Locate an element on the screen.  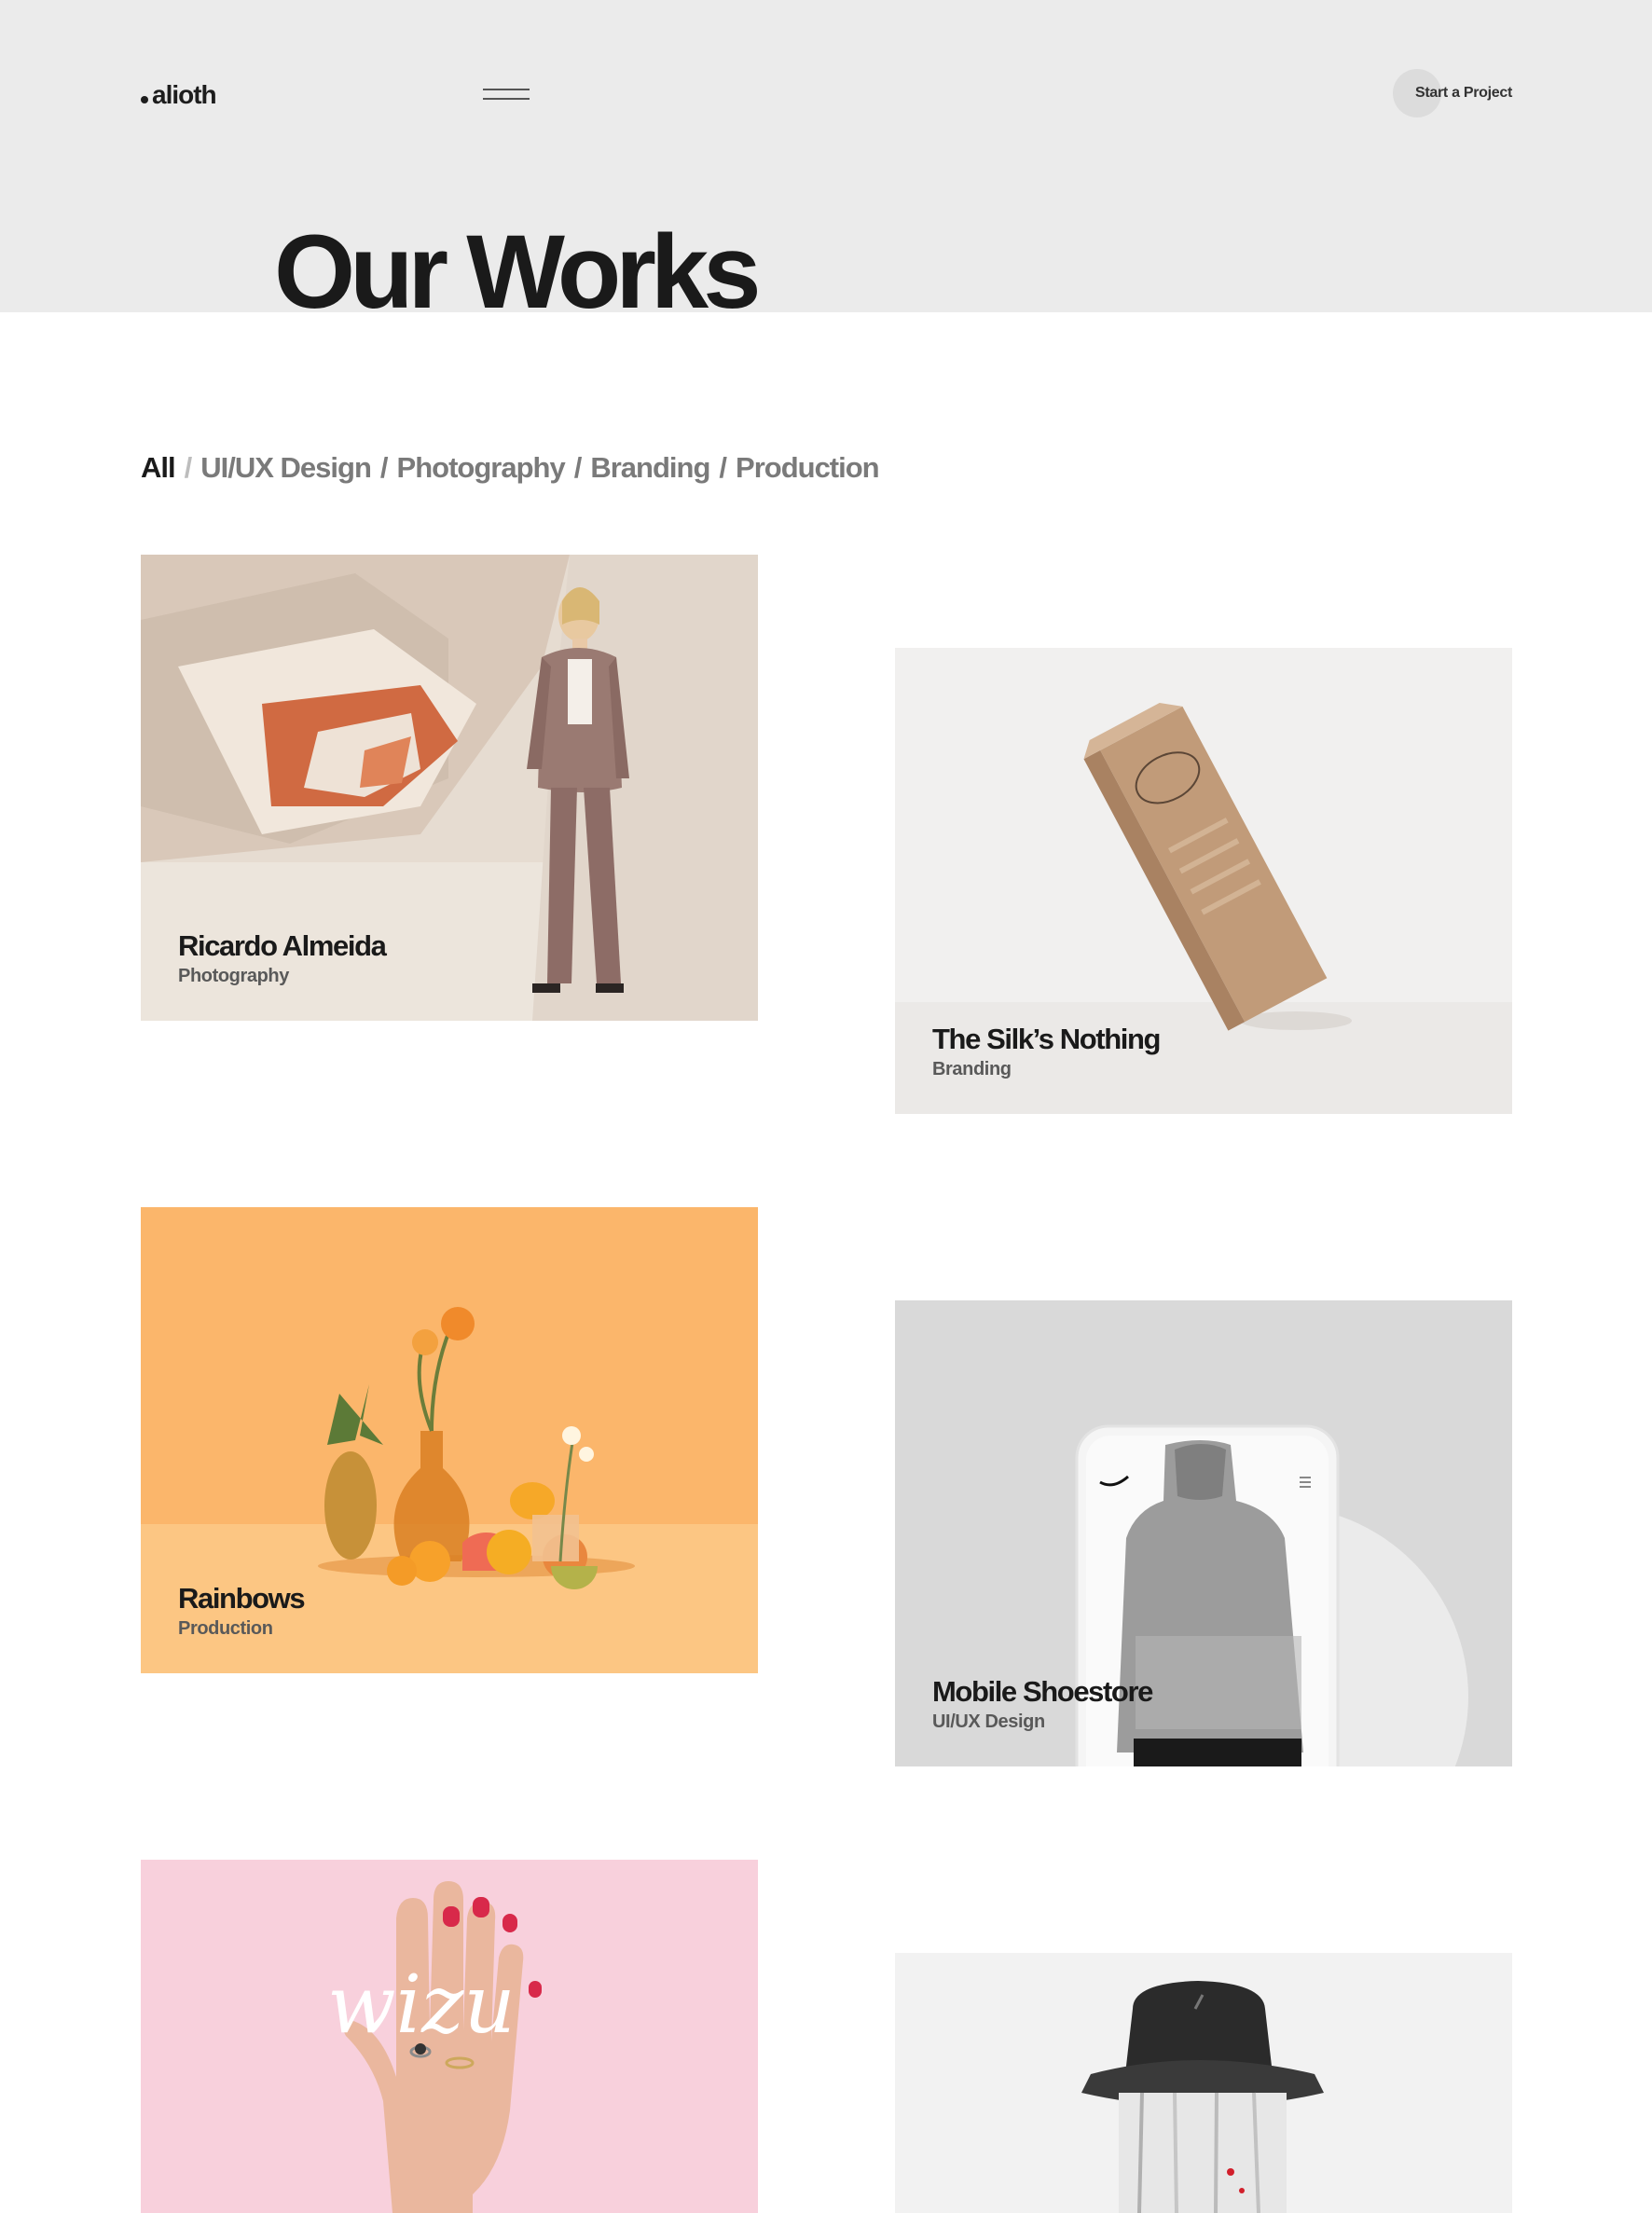
work-category: Branding is located at coordinates (972, 1069).